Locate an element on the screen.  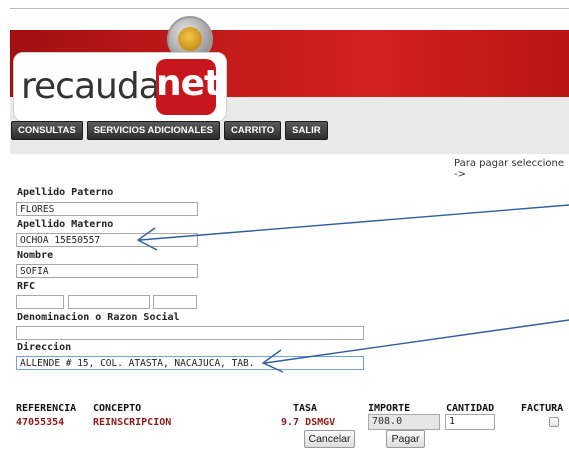
header-importe: IMPORTE is located at coordinates (389, 408).